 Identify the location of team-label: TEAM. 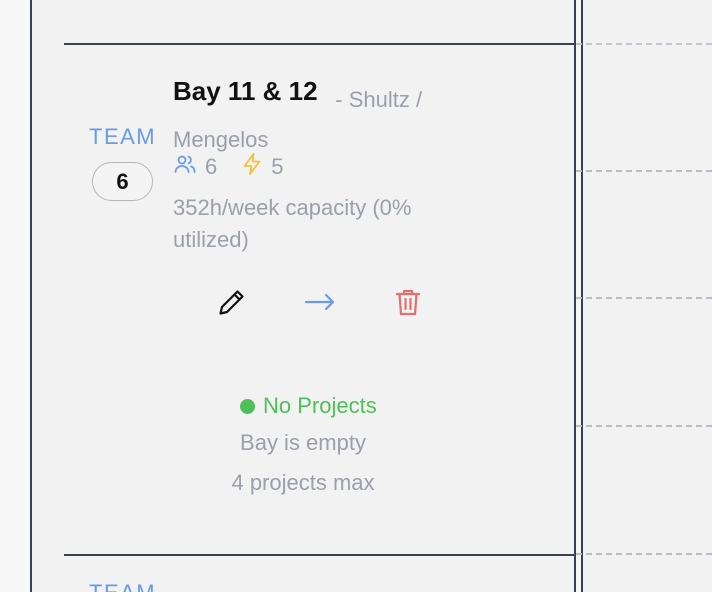
(123, 136).